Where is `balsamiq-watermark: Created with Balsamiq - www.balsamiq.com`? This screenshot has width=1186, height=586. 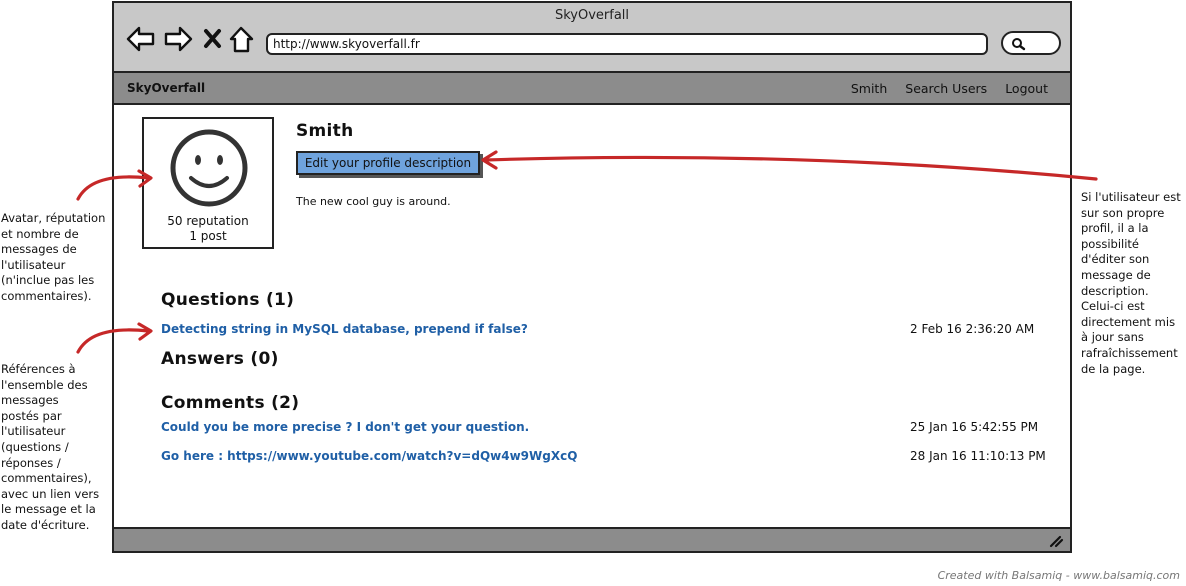 balsamiq-watermark: Created with Balsamiq - www.balsamiq.com is located at coordinates (1058, 575).